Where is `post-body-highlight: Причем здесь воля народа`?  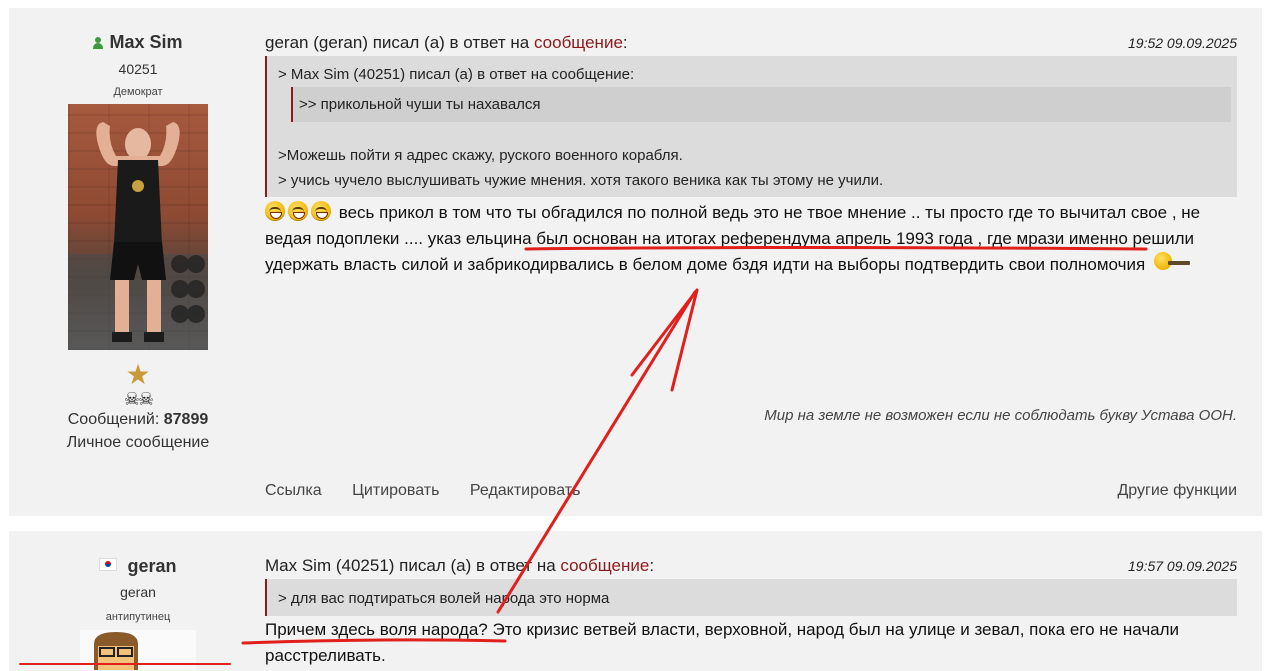
post-body-highlight: Причем здесь воля народа is located at coordinates (372, 629).